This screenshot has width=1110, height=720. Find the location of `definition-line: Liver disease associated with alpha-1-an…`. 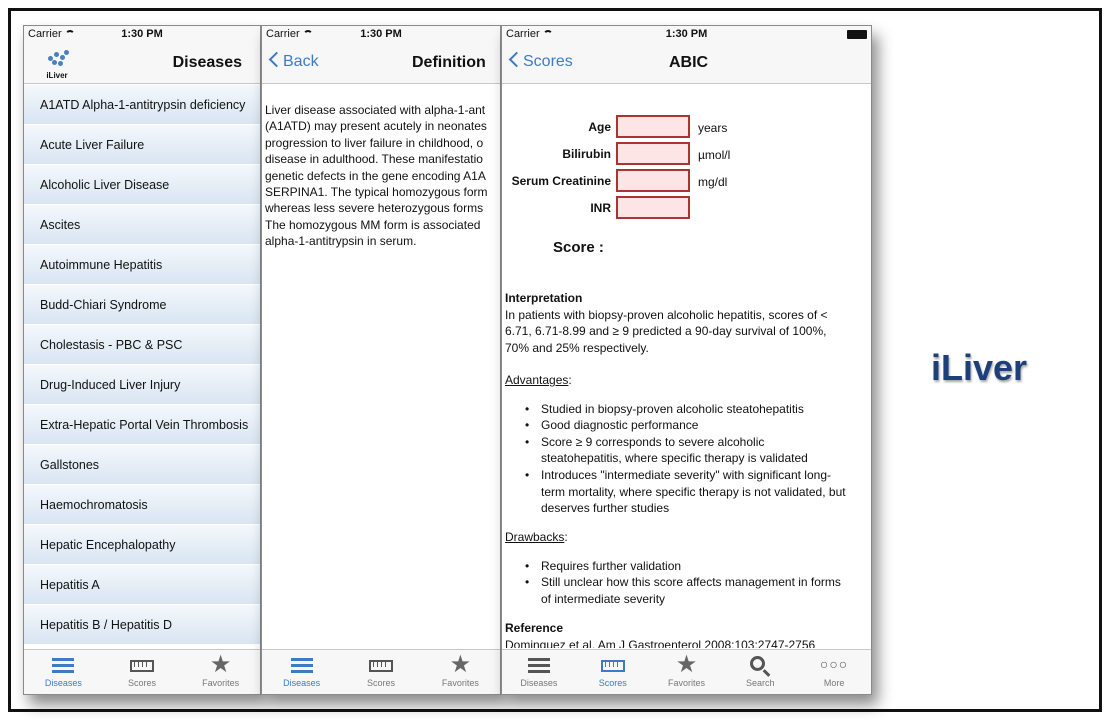

definition-line: Liver disease associated with alpha-1-an… is located at coordinates (375, 110).